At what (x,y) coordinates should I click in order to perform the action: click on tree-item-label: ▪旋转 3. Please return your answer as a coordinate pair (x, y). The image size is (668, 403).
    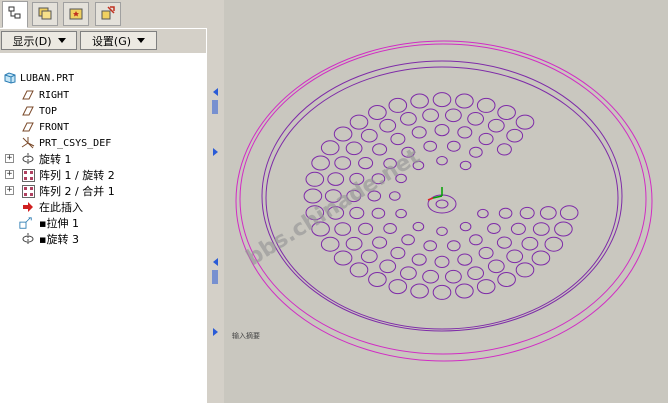
    Looking at the image, I should click on (59, 239).